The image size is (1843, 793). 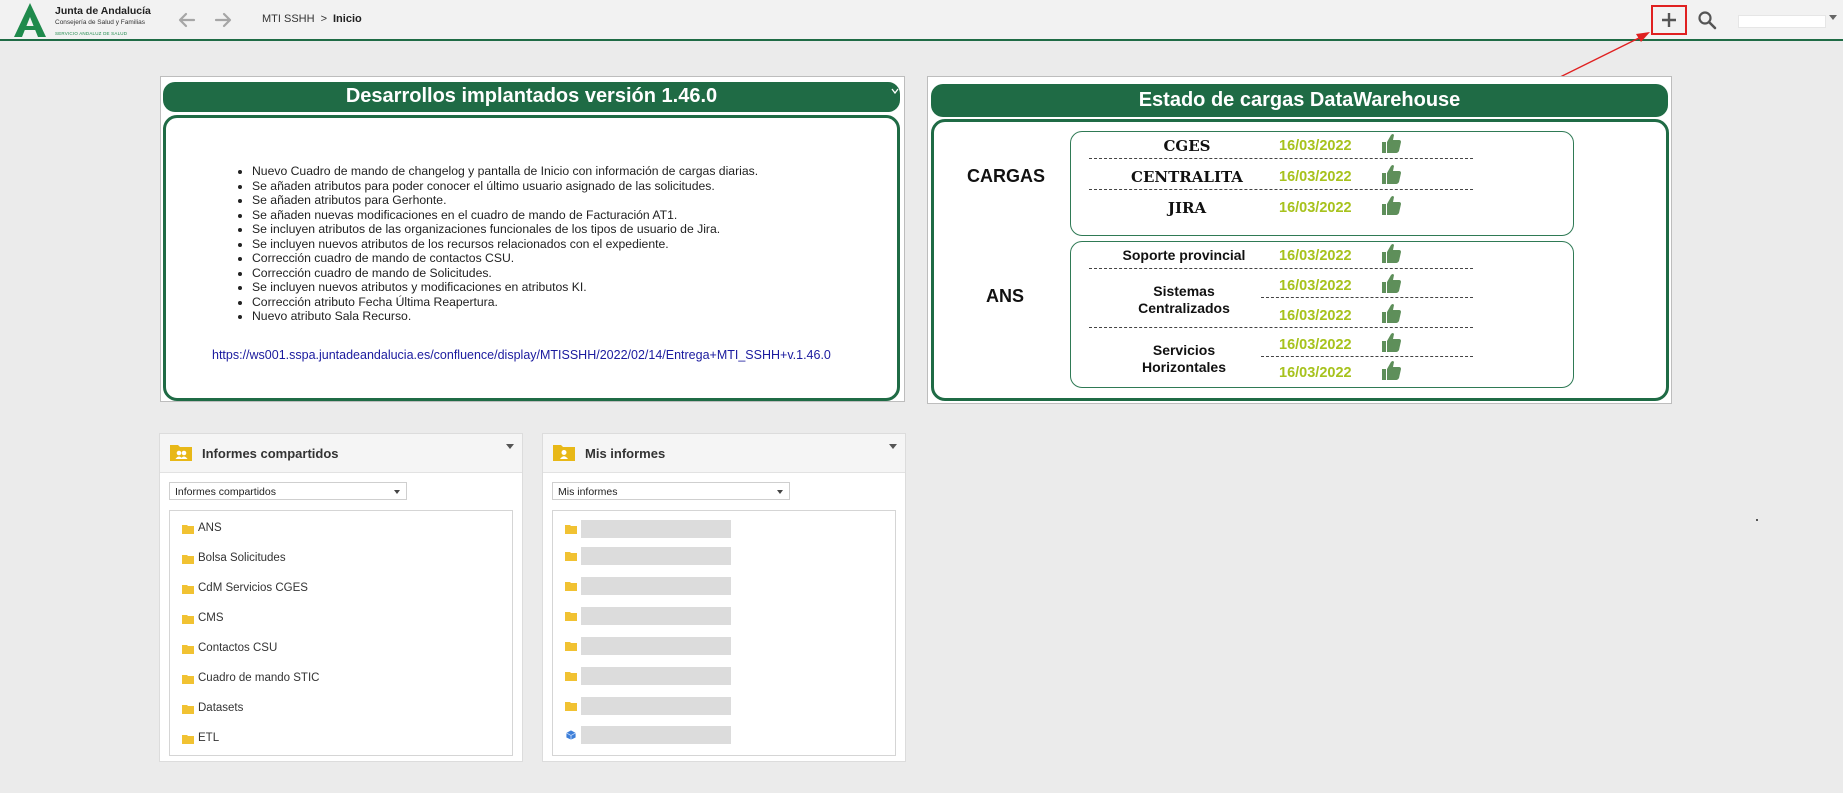 I want to click on logo-title: Junta de Andalucía, so click(x=103, y=11).